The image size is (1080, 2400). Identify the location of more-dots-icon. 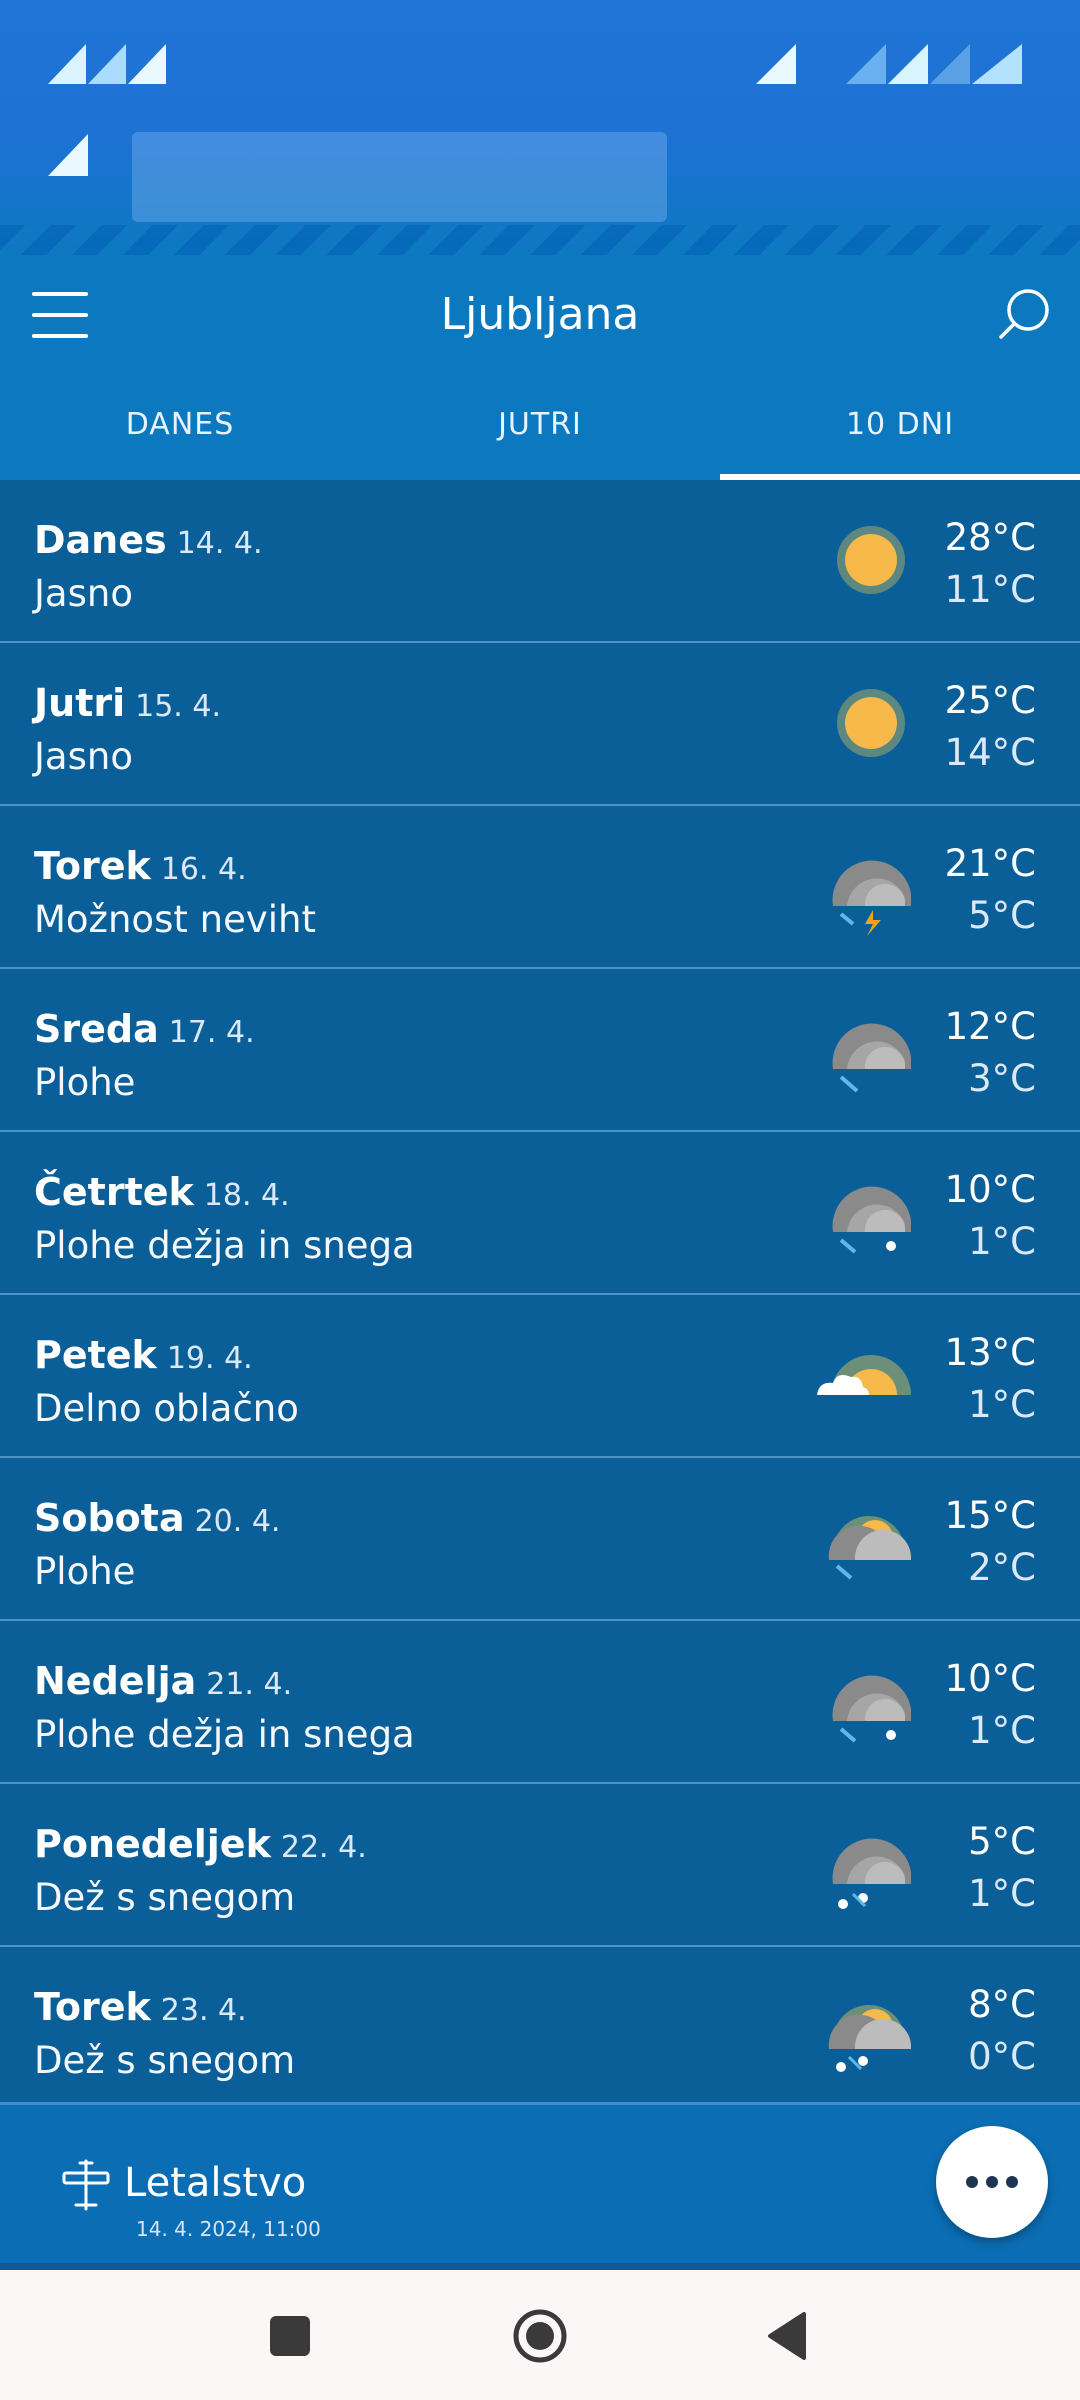
(992, 2182).